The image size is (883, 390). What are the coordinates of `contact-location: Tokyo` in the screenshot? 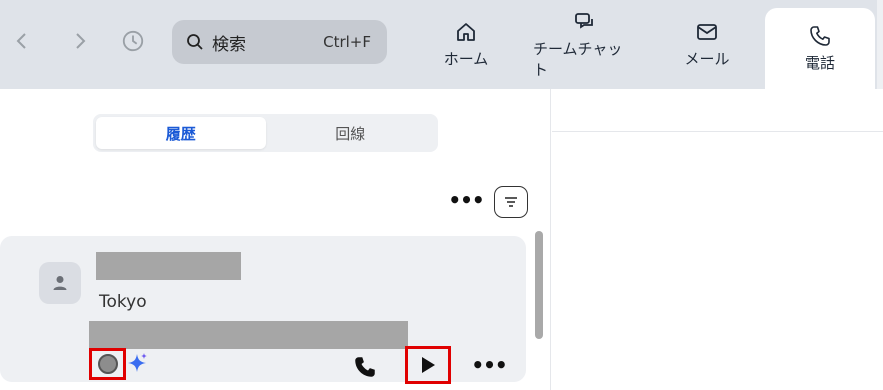 It's located at (123, 302).